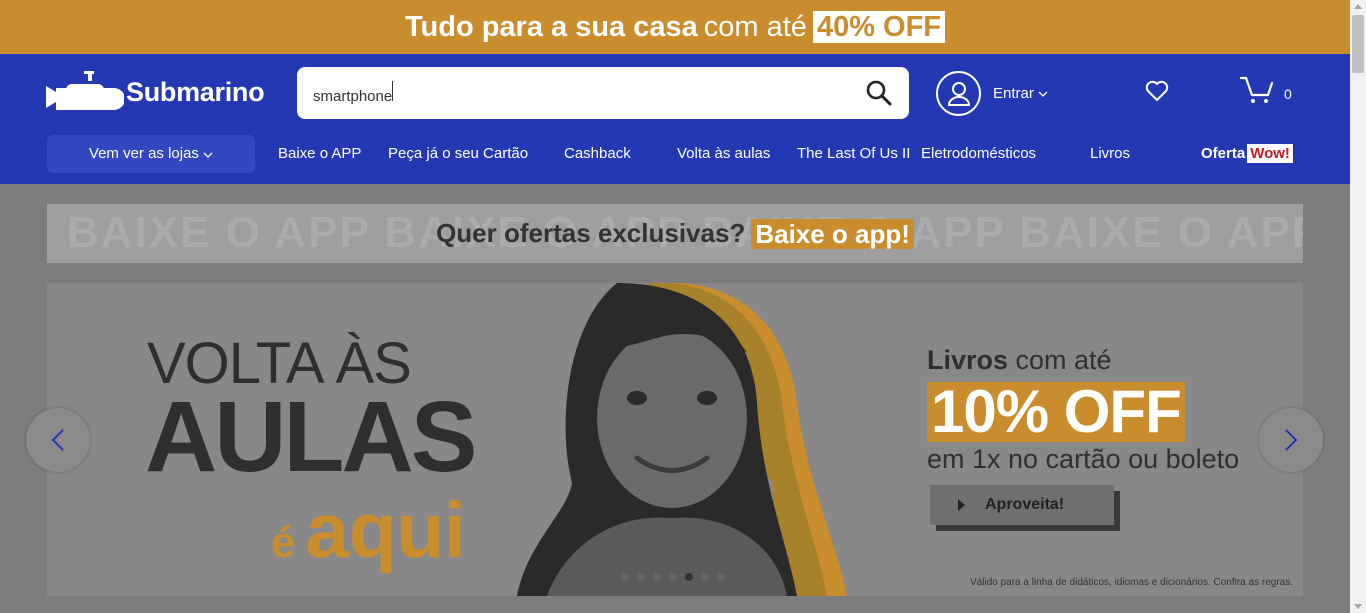 This screenshot has height=613, width=1366. What do you see at coordinates (1358, 44) in the screenshot?
I see `scroll-thumb` at bounding box center [1358, 44].